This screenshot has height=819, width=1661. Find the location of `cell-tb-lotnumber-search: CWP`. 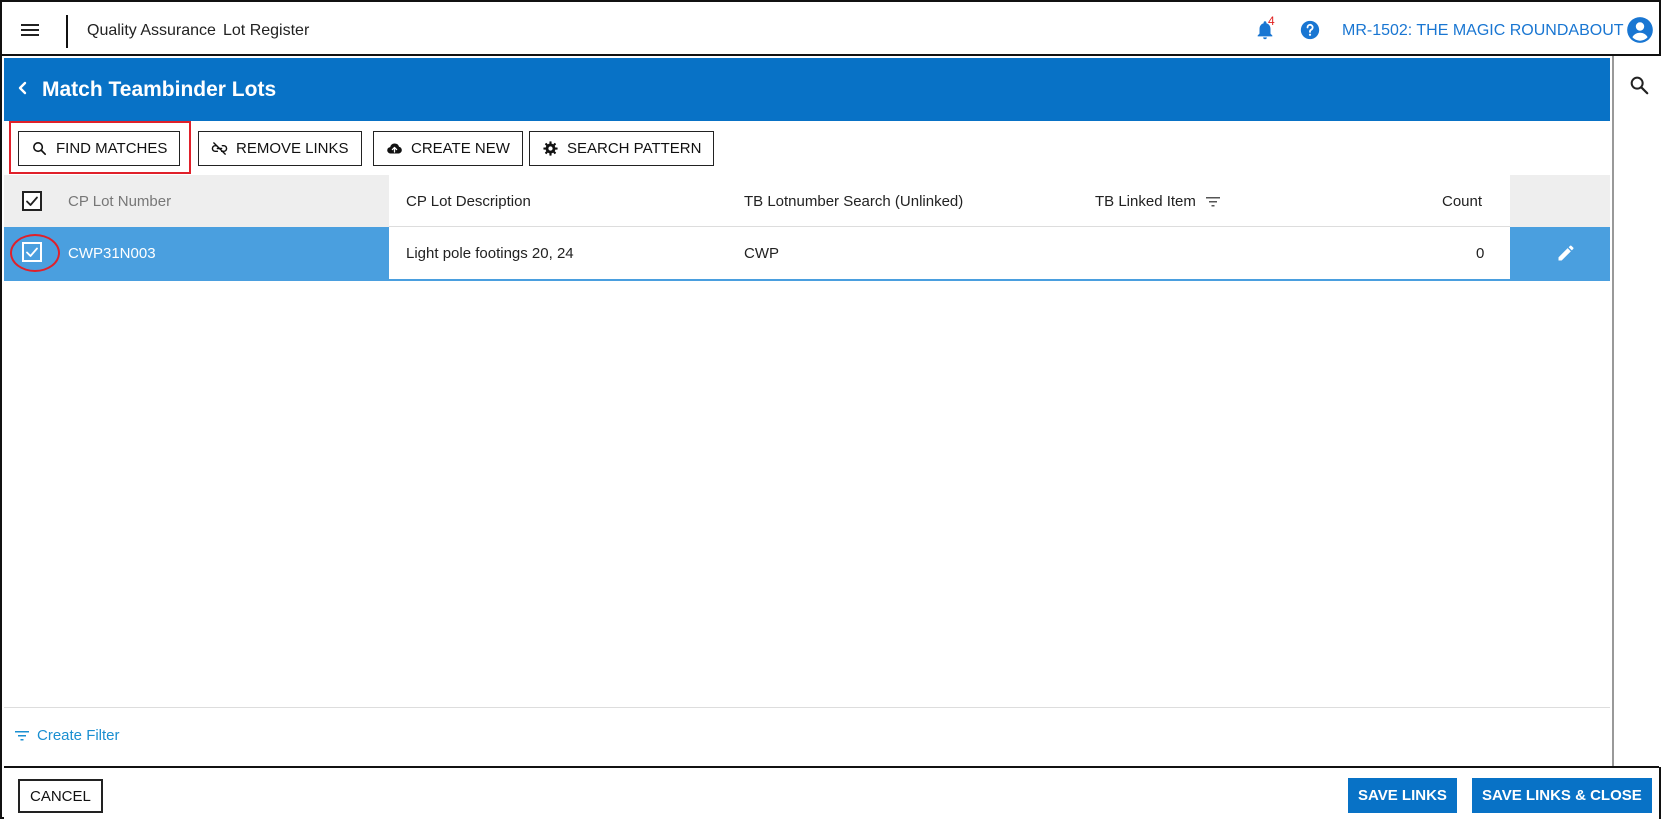

cell-tb-lotnumber-search: CWP is located at coordinates (761, 253).